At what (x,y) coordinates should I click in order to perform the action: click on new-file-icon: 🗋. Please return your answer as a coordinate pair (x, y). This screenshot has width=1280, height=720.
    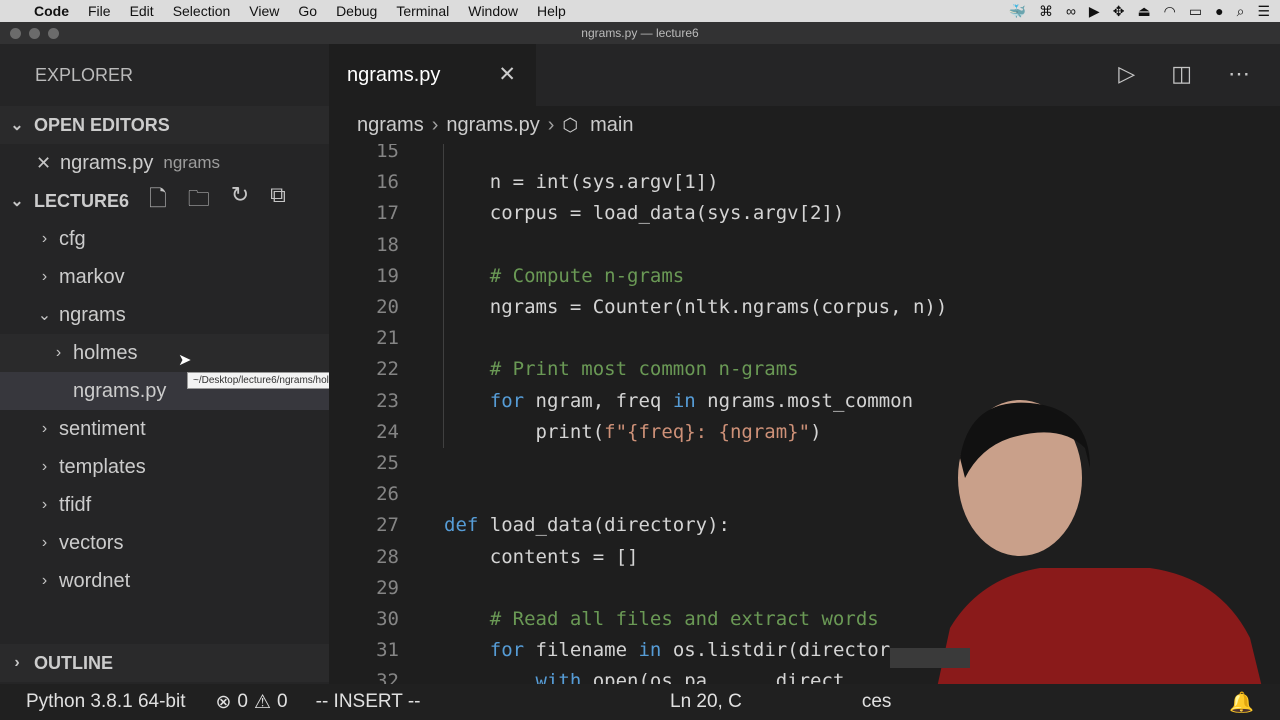
    Looking at the image, I should click on (158, 201).